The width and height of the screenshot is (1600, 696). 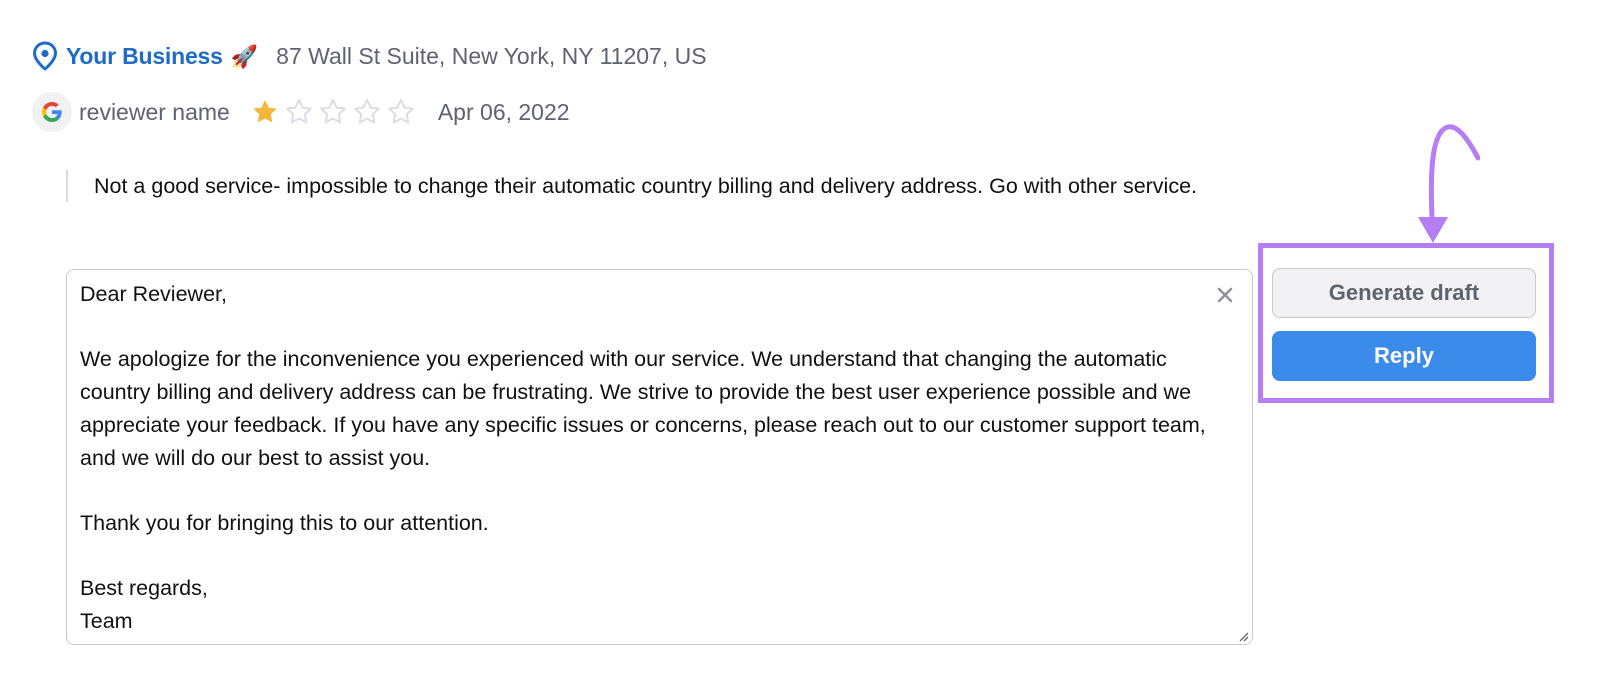 What do you see at coordinates (52, 112) in the screenshot?
I see `google-icon` at bounding box center [52, 112].